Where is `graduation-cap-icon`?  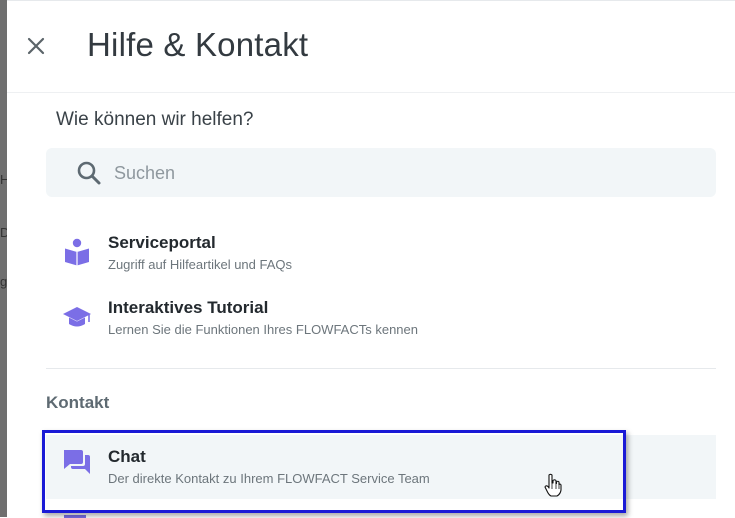 graduation-cap-icon is located at coordinates (77, 317).